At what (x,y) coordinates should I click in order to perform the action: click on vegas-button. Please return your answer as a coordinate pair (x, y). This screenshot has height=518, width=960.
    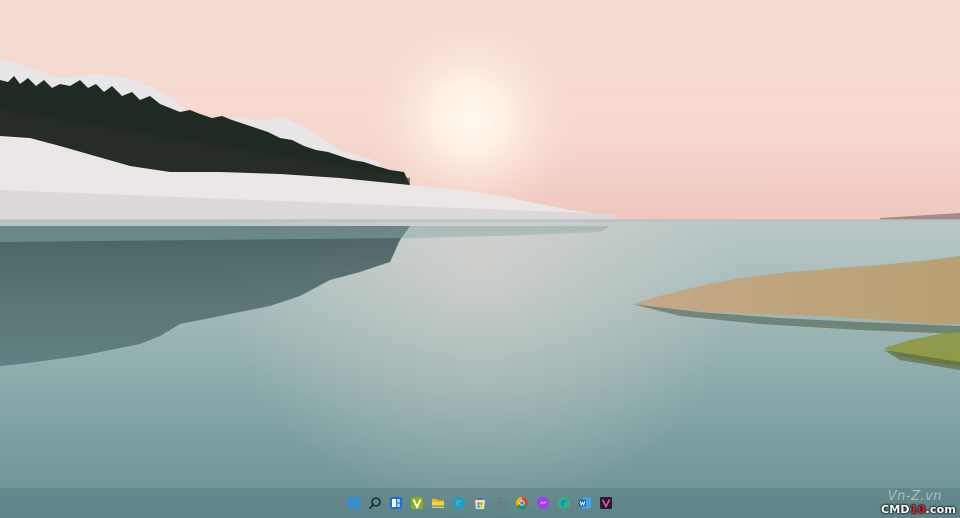
    Looking at the image, I should click on (606, 503).